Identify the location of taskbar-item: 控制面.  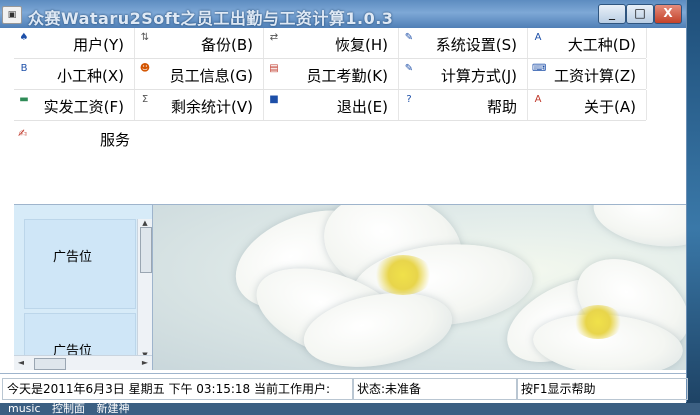
(68, 408).